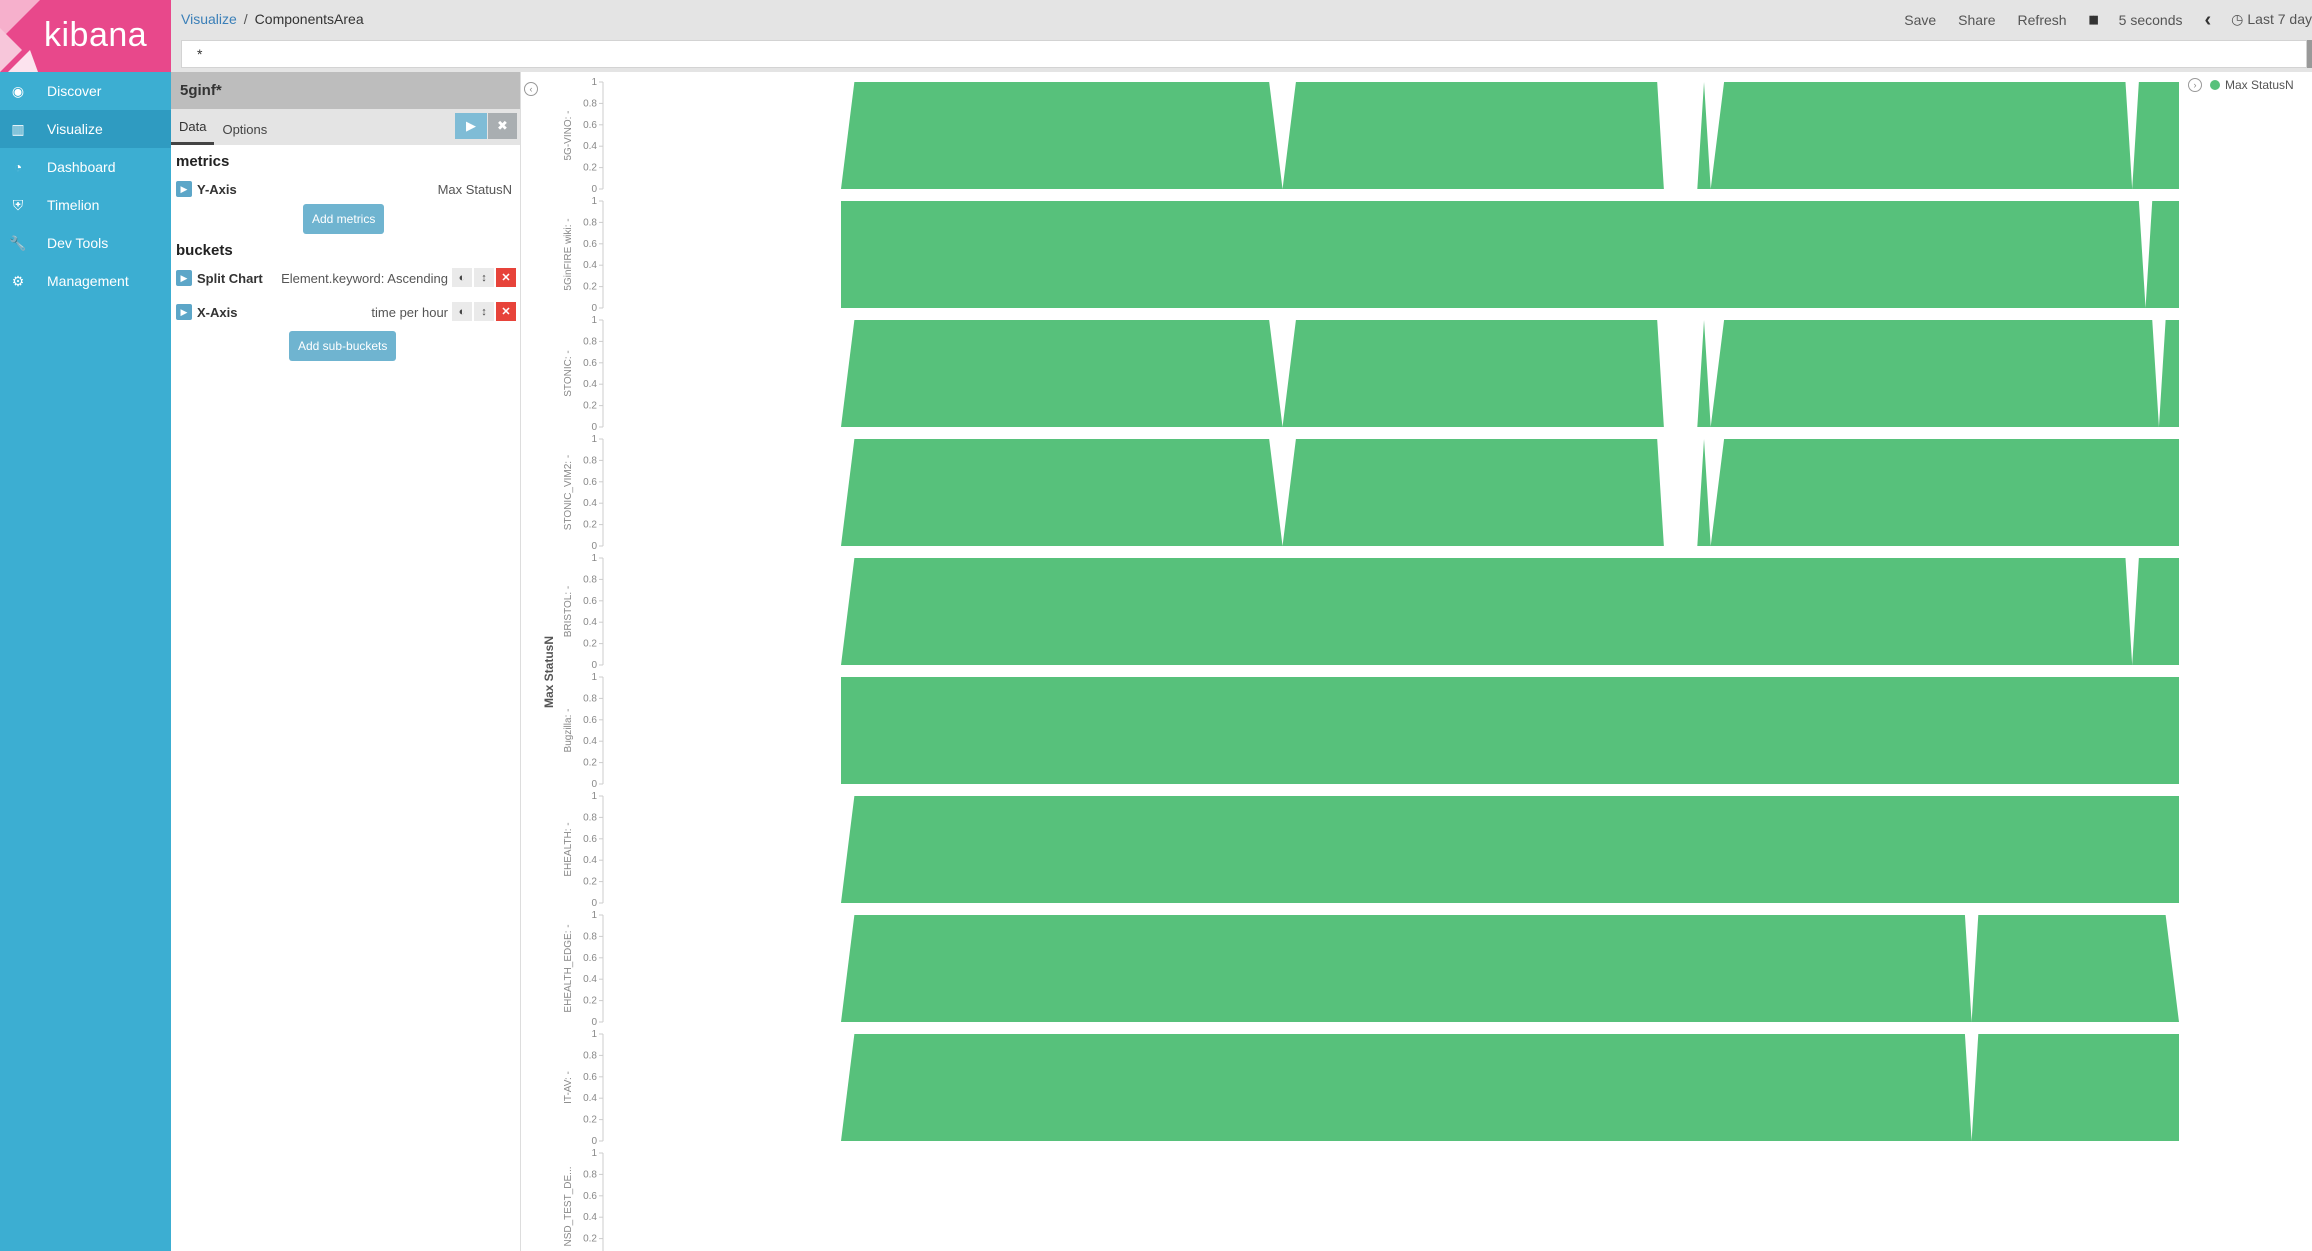  I want to click on bucket-x-axis: ▶ X-Axis time per hour ◐ ↕ ✕, so click(345, 314).